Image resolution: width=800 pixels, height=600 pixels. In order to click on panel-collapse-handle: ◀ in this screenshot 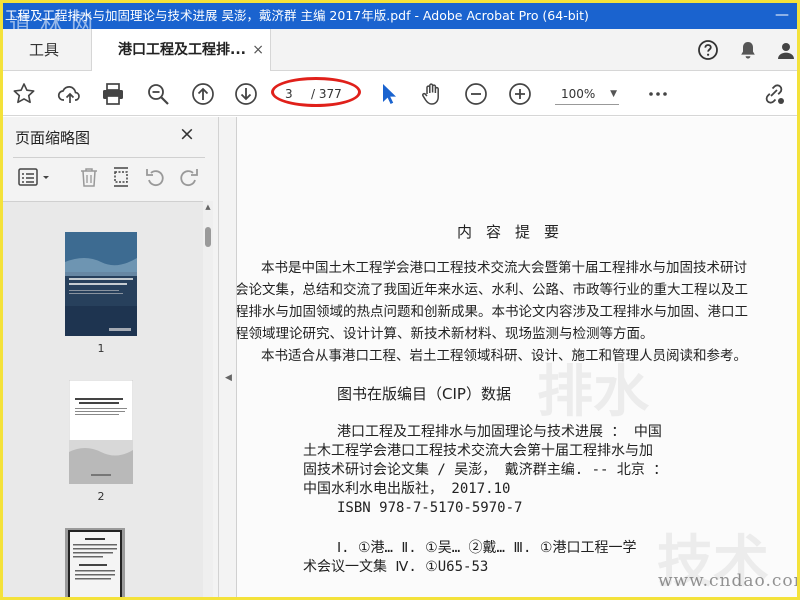, I will do `click(228, 357)`.